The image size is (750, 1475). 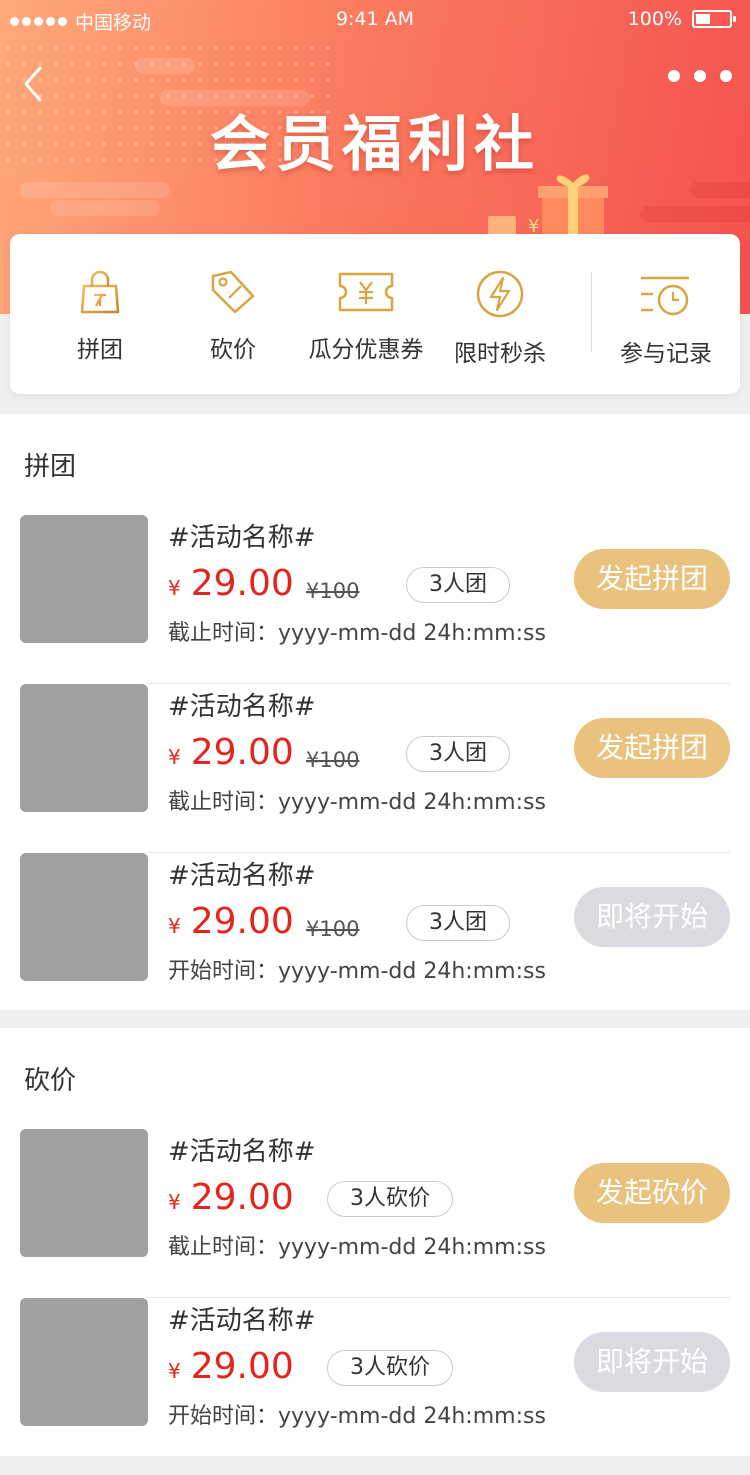 What do you see at coordinates (500, 354) in the screenshot?
I see `menu-label: 限时秒杀` at bounding box center [500, 354].